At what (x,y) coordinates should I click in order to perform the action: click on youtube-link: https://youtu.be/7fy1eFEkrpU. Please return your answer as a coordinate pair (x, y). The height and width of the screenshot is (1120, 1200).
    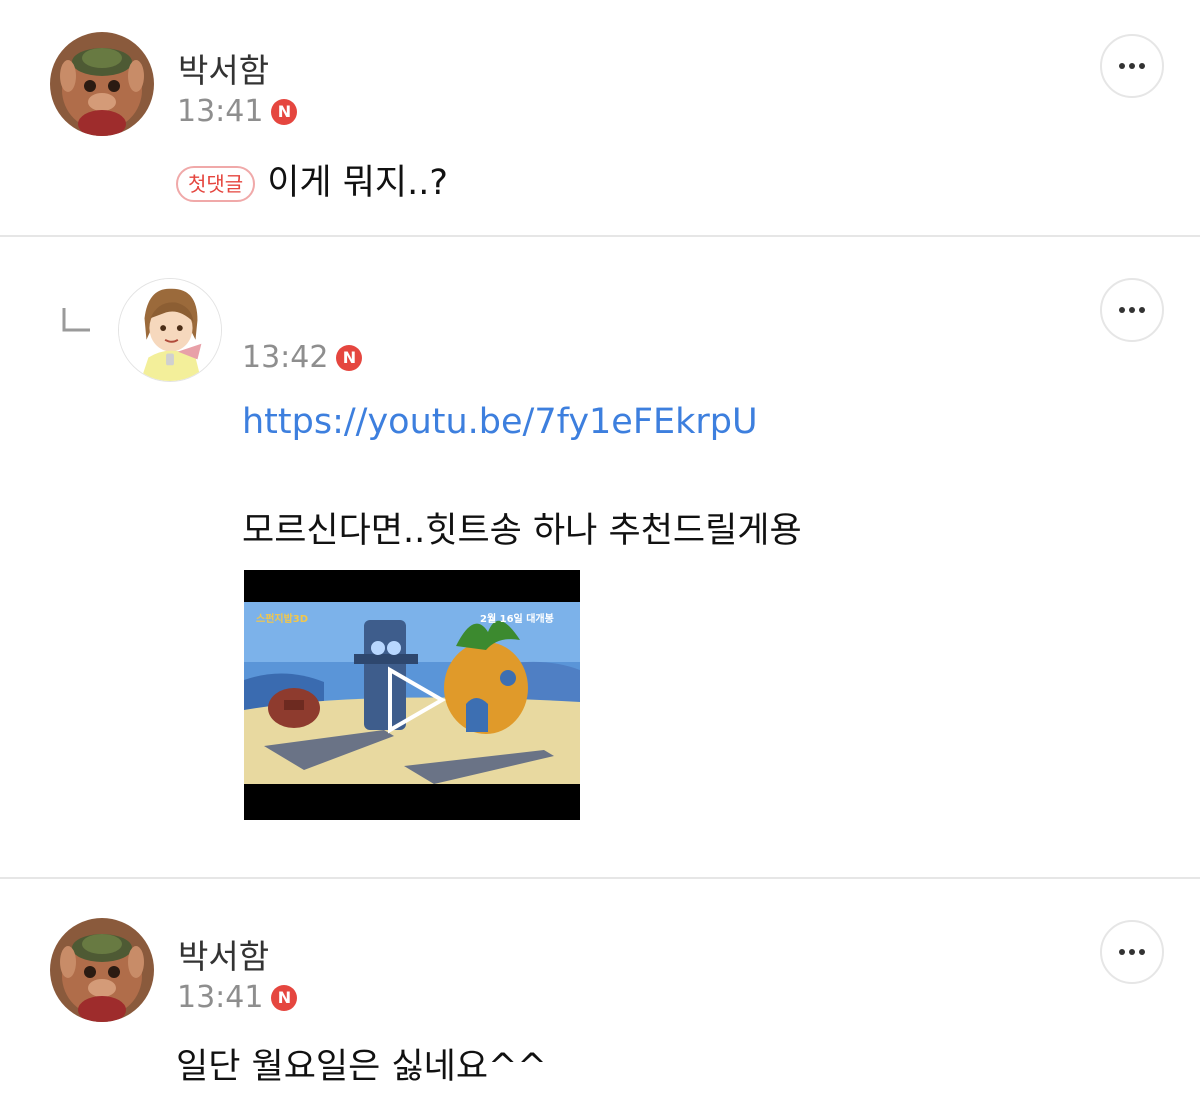
    Looking at the image, I should click on (500, 422).